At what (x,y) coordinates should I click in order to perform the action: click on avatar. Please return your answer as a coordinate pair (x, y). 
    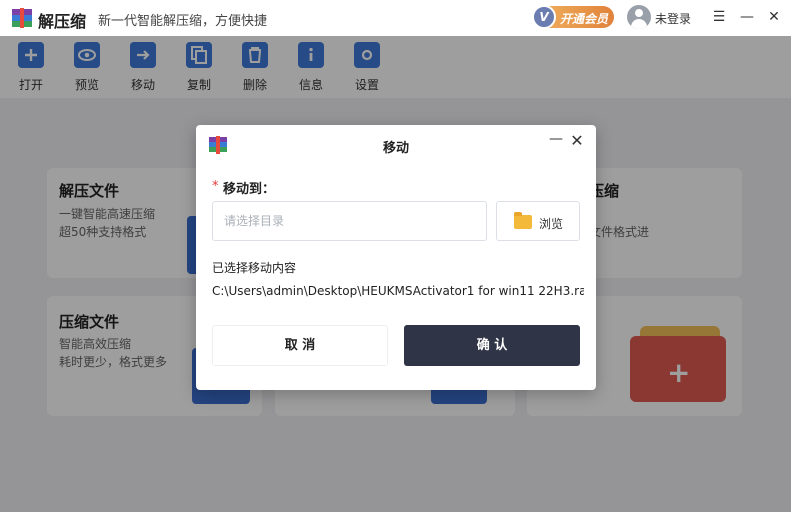
    Looking at the image, I should click on (639, 17).